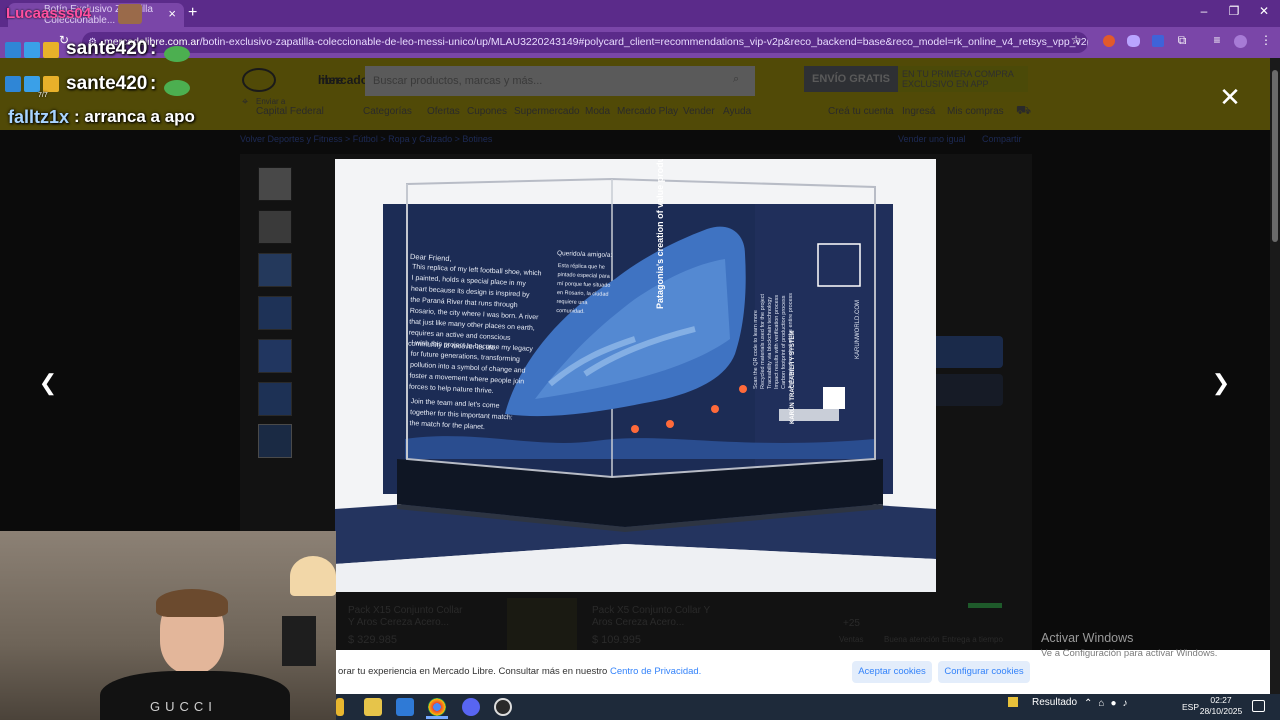 The image size is (1280, 720). I want to click on cart-icon: ⛟, so click(1023, 111).